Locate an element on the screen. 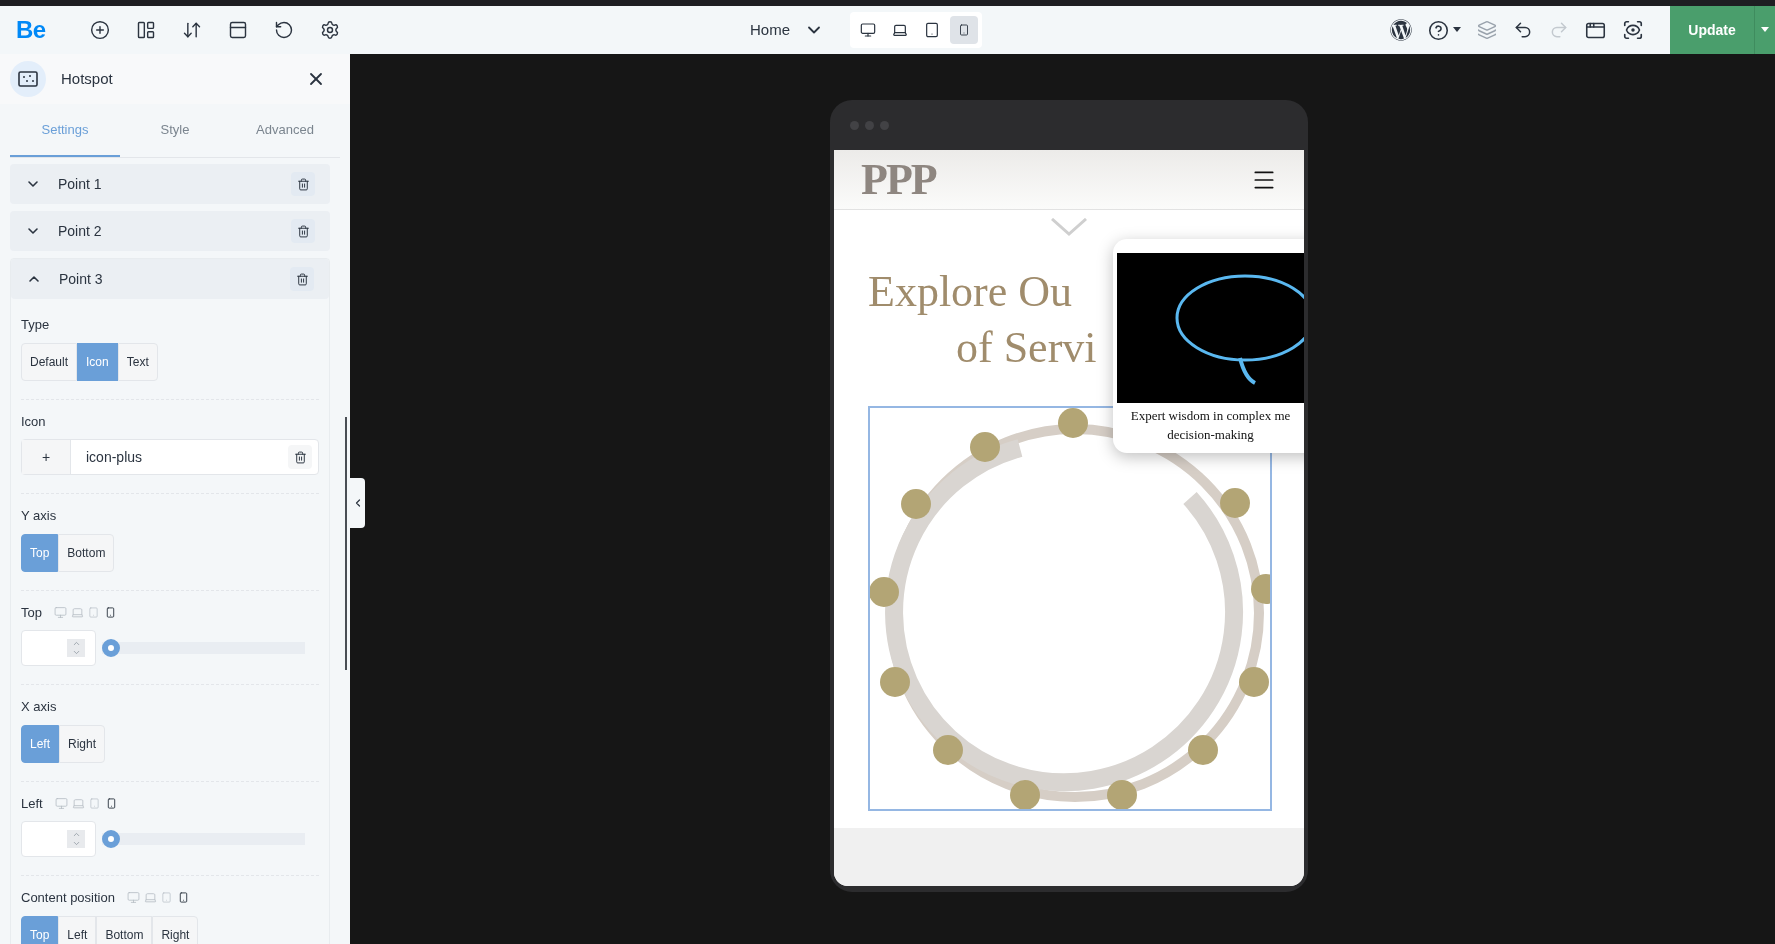 The image size is (1775, 944). page-selector: Home is located at coordinates (787, 30).